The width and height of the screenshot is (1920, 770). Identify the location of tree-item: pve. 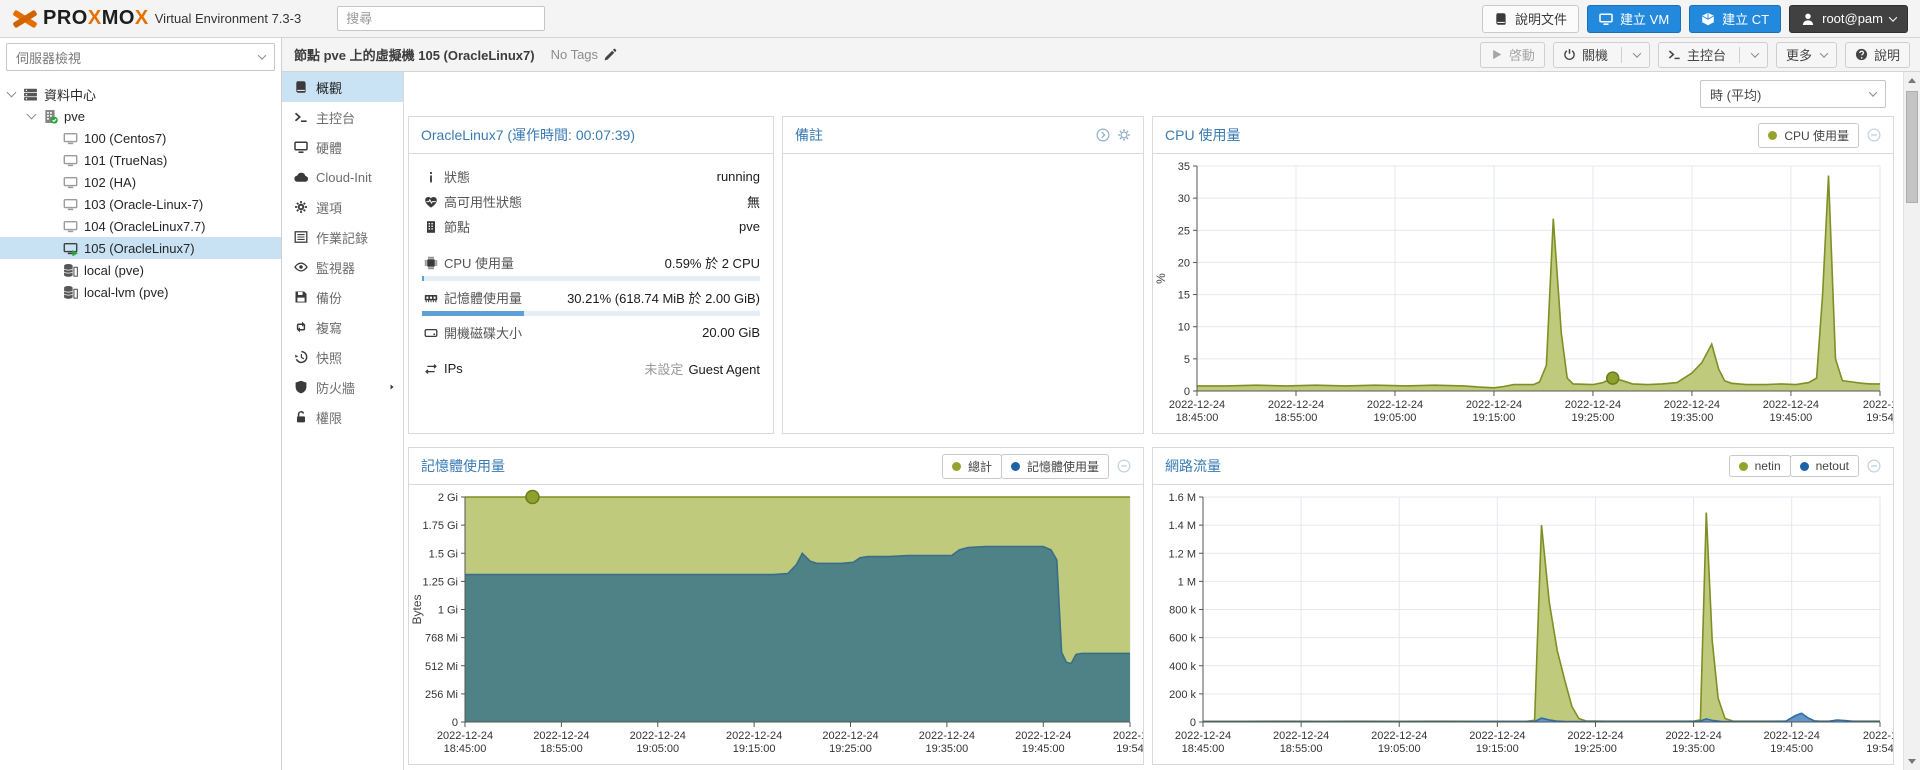
(140, 116).